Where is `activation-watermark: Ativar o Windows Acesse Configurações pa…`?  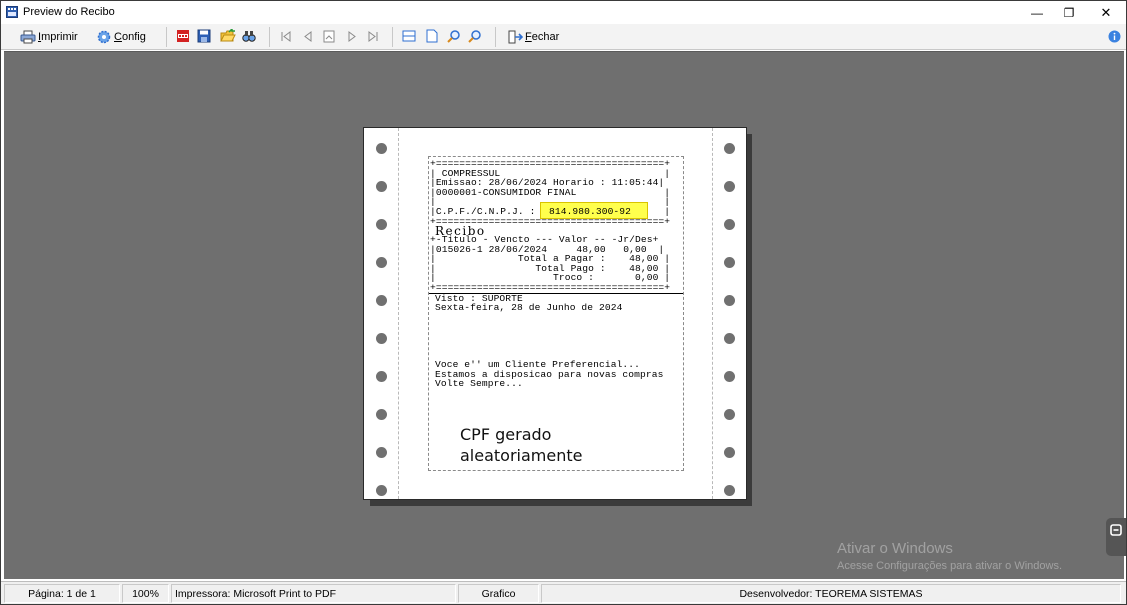
activation-watermark: Ativar o Windows Acesse Configurações pa… is located at coordinates (949, 556).